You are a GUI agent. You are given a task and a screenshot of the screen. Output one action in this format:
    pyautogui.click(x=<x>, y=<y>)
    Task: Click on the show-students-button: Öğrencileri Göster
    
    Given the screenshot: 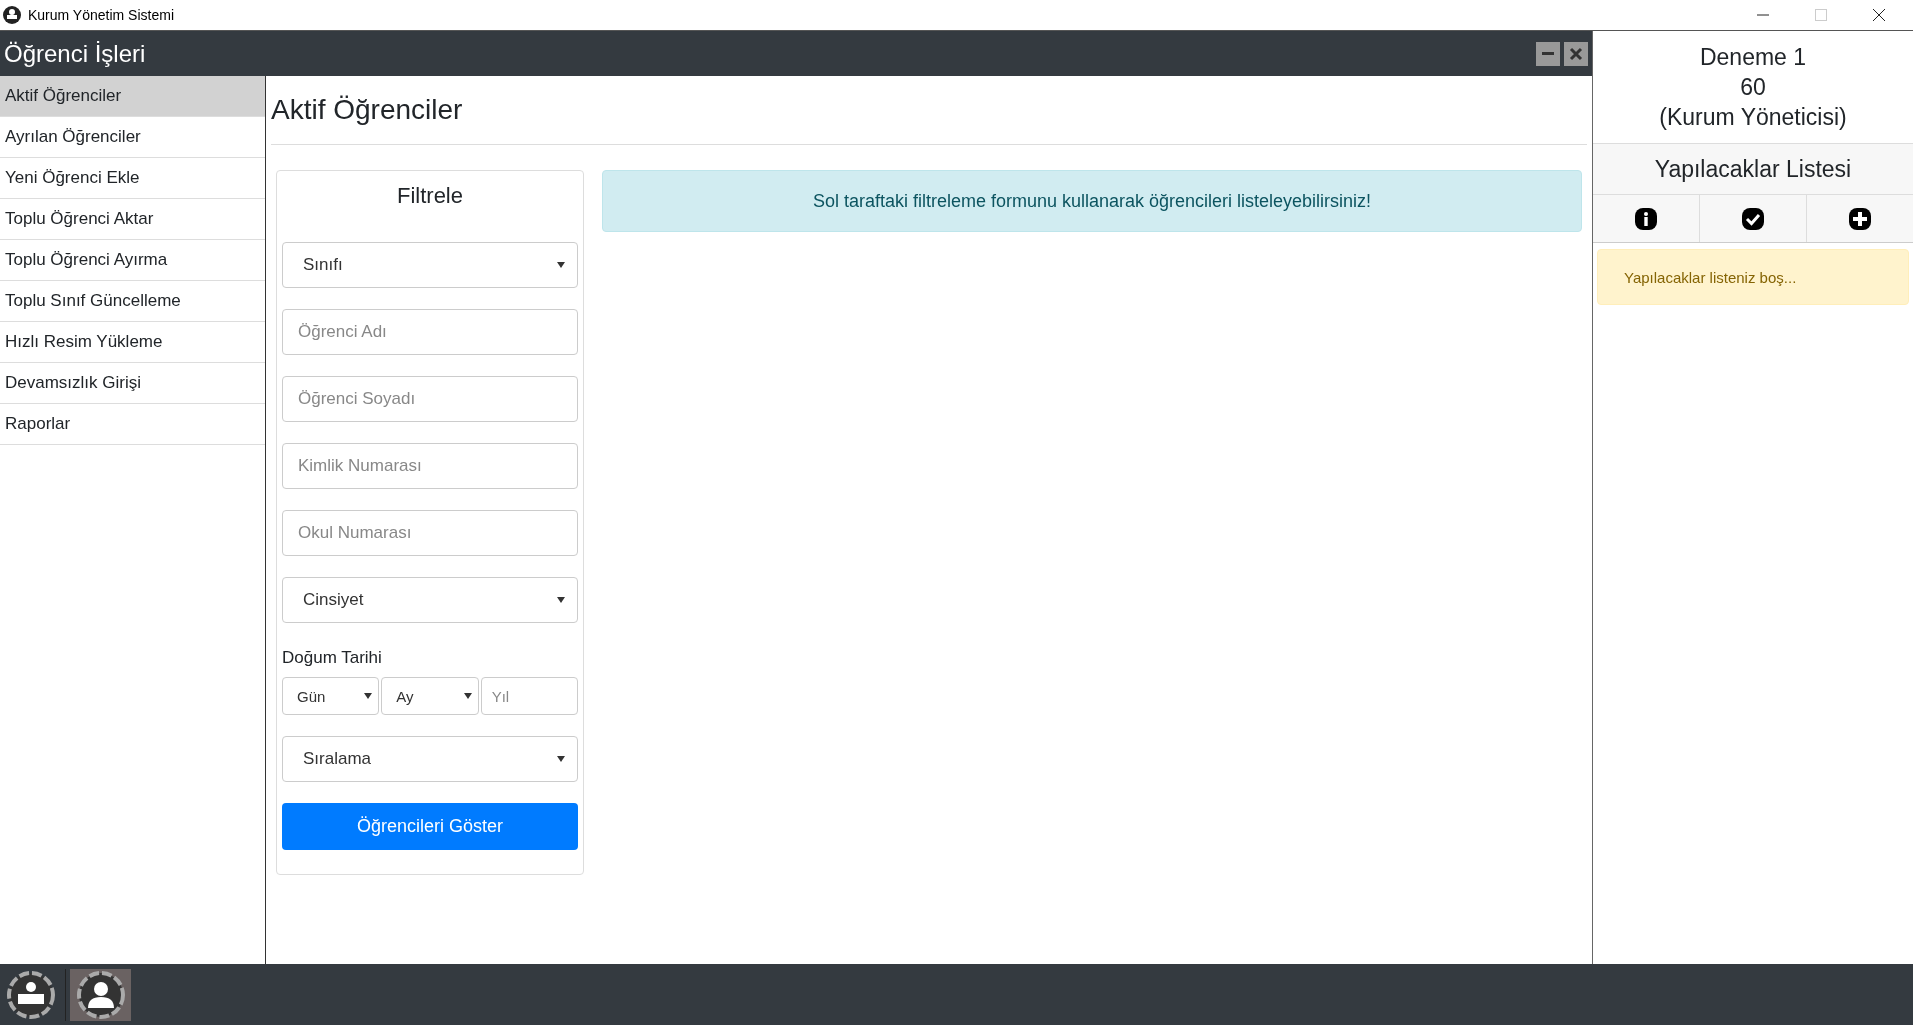 What is the action you would take?
    pyautogui.click(x=430, y=826)
    